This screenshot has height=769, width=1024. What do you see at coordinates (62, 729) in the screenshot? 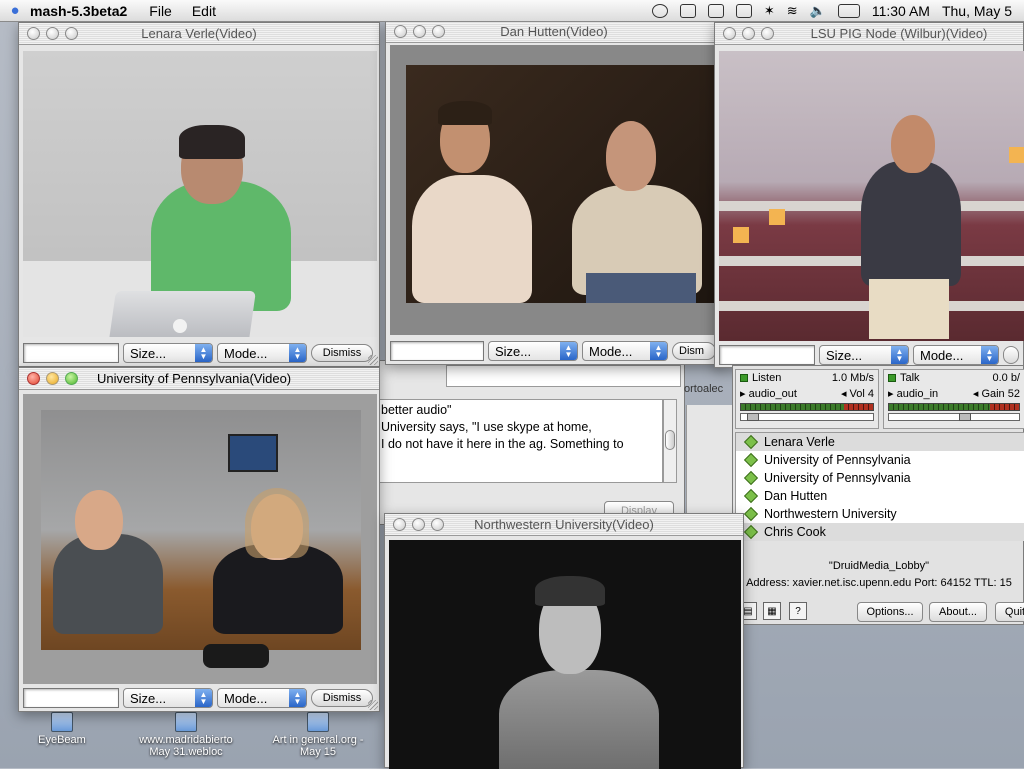
I see `desktop-icon-eyebeam: EyeBeam` at bounding box center [62, 729].